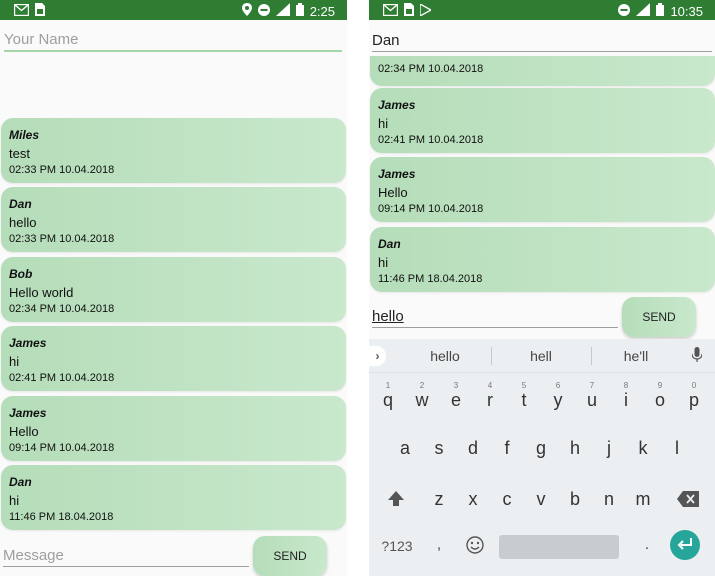 This screenshot has width=715, height=576. I want to click on key-l: l, so click(677, 448).